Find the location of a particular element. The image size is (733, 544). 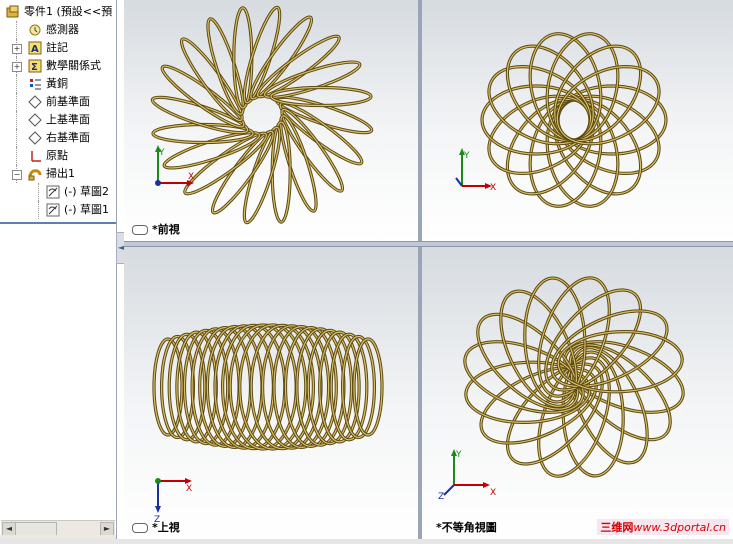

tree-item: 原點 is located at coordinates (58, 156).